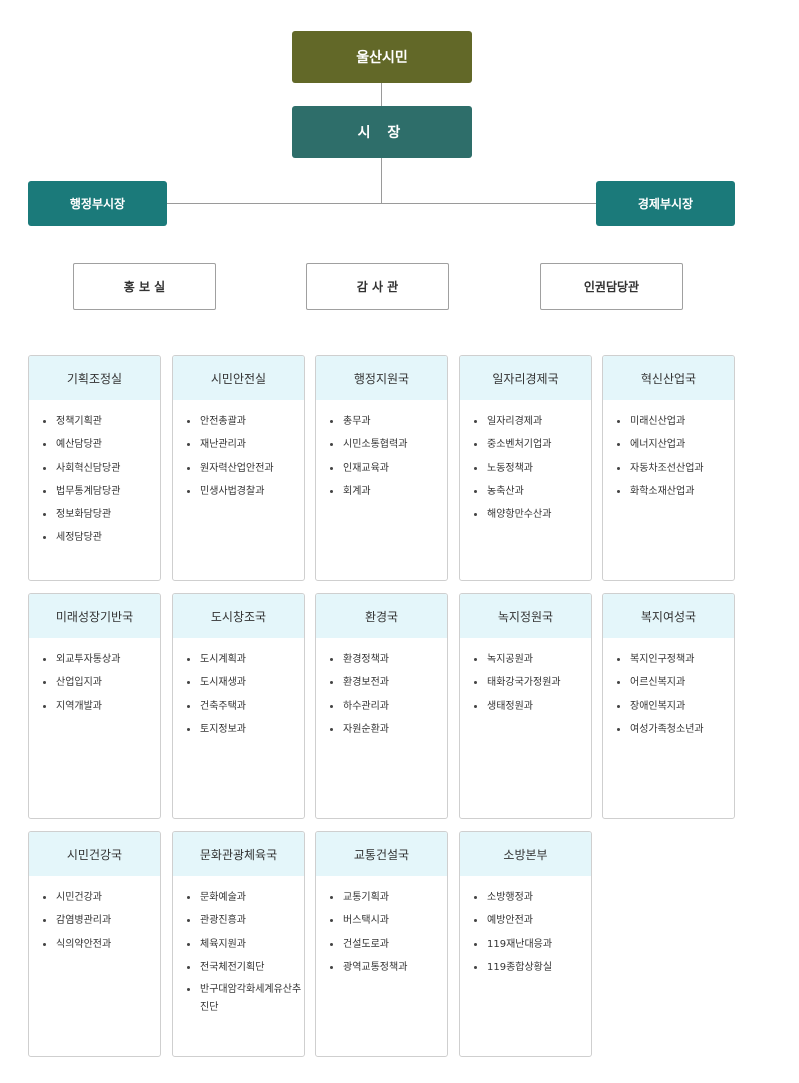  What do you see at coordinates (245, 468) in the screenshot?
I see `division-item: 원자력산업안전과` at bounding box center [245, 468].